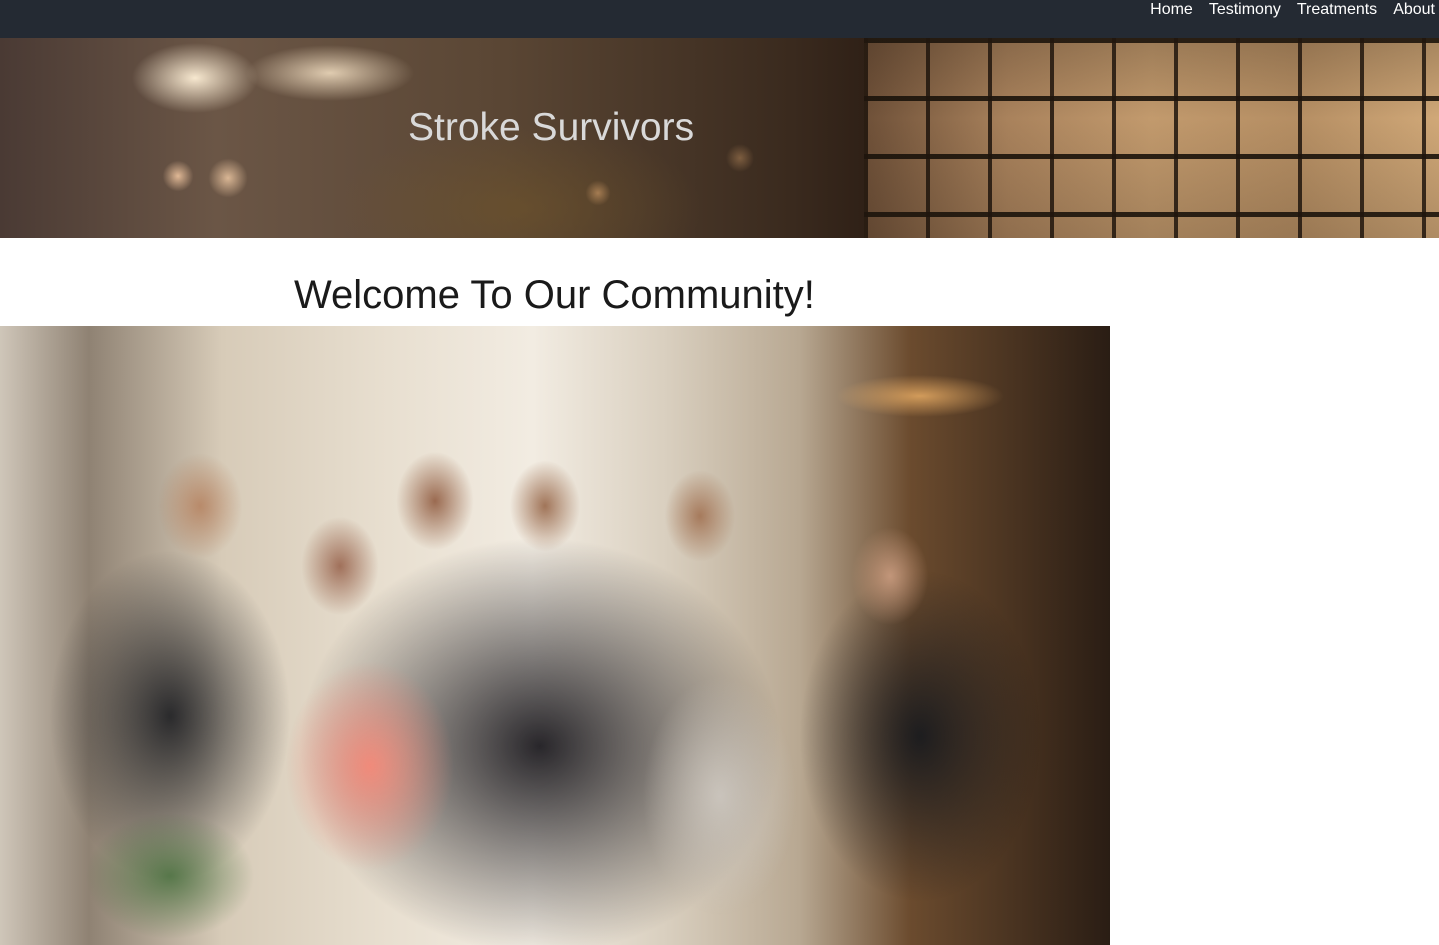 This screenshot has width=1439, height=945. I want to click on nav-link-about: About, so click(1414, 10).